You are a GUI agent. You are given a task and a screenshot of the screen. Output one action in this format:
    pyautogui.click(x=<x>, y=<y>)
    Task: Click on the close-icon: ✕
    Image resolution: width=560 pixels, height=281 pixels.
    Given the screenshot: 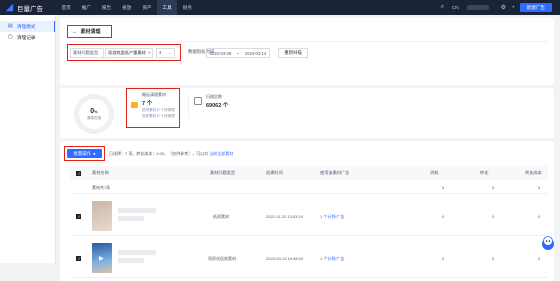 What is the action you would take?
    pyautogui.click(x=150, y=52)
    